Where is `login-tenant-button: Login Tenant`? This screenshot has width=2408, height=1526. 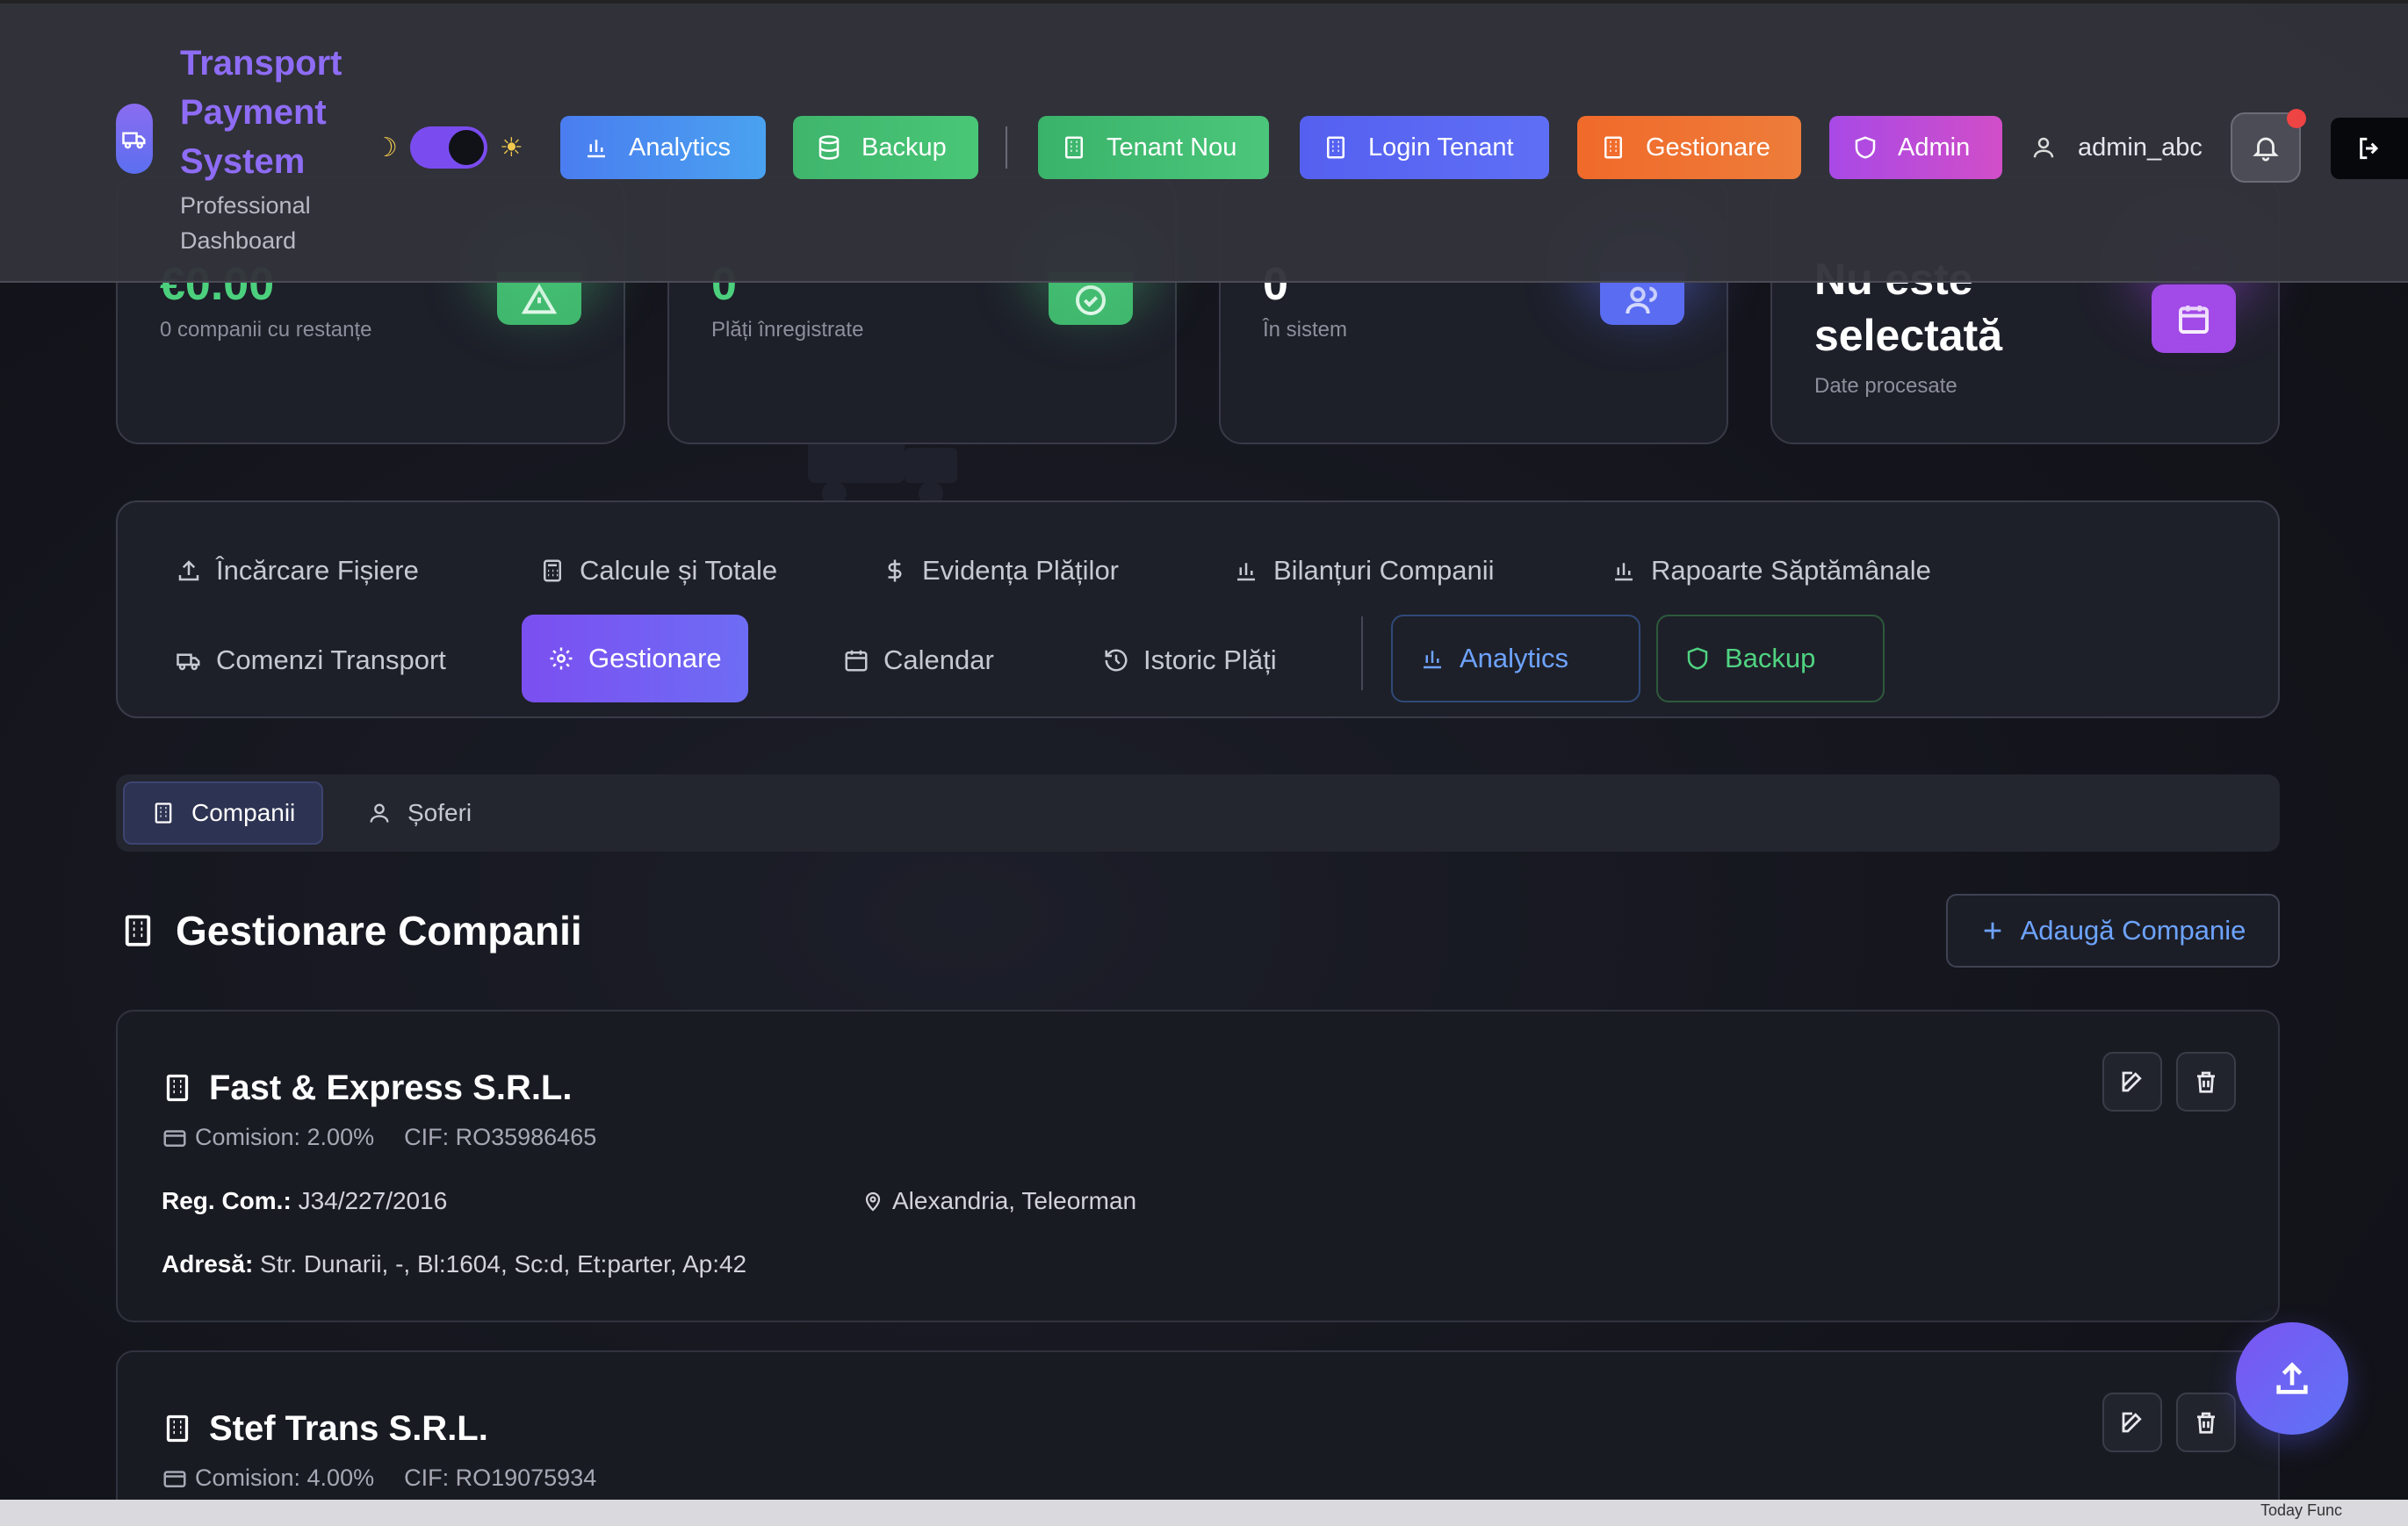 login-tenant-button: Login Tenant is located at coordinates (1424, 147).